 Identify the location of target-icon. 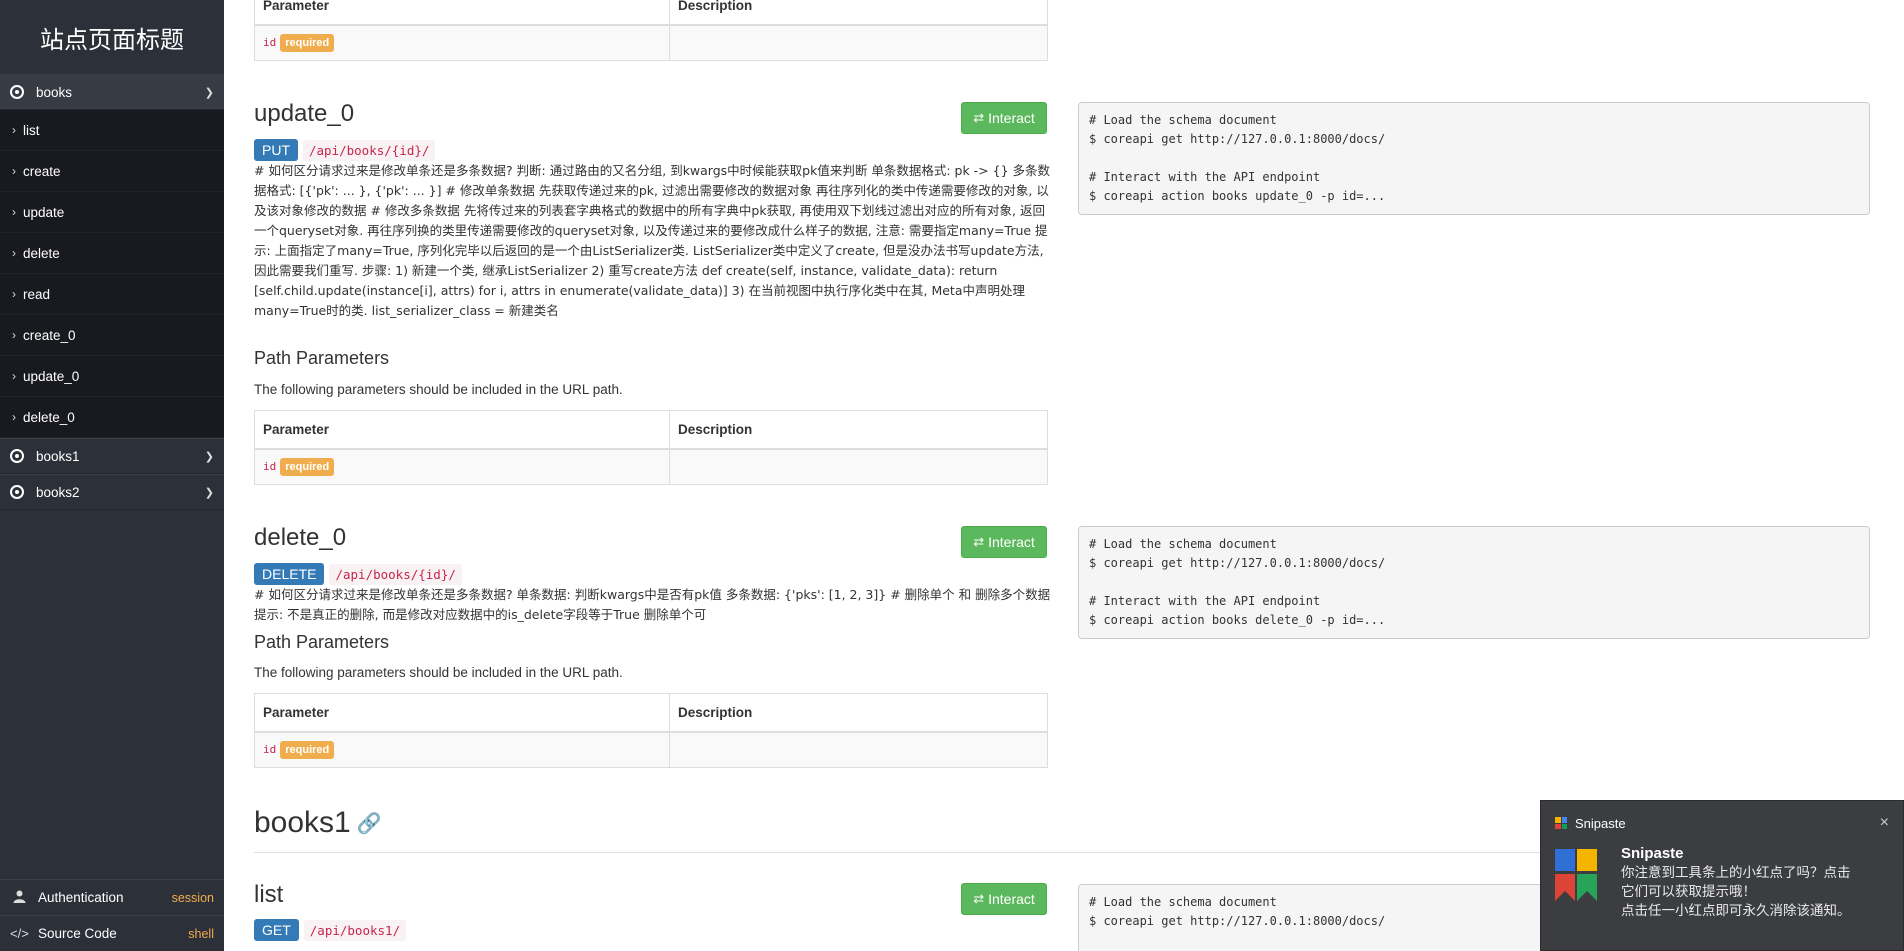
(17, 92).